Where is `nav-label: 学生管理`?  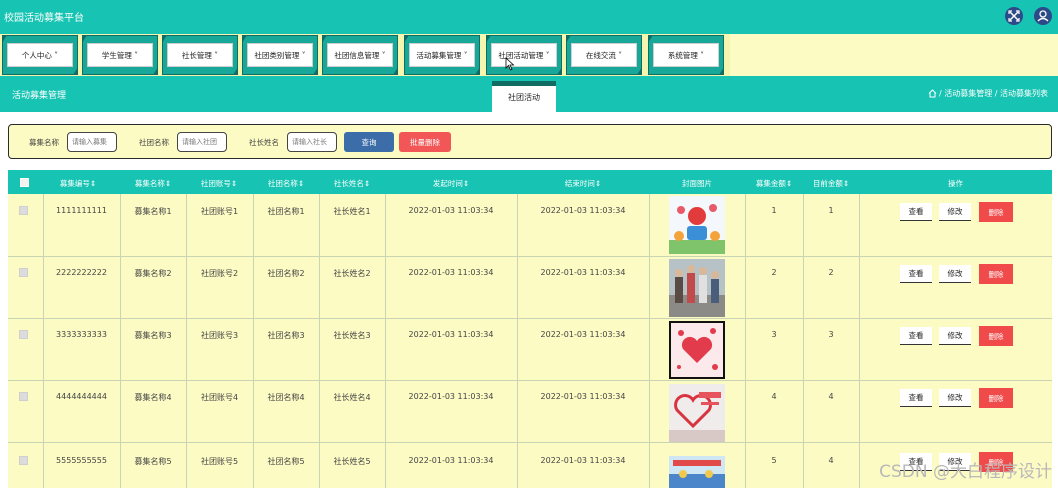 nav-label: 学生管理 is located at coordinates (116, 55).